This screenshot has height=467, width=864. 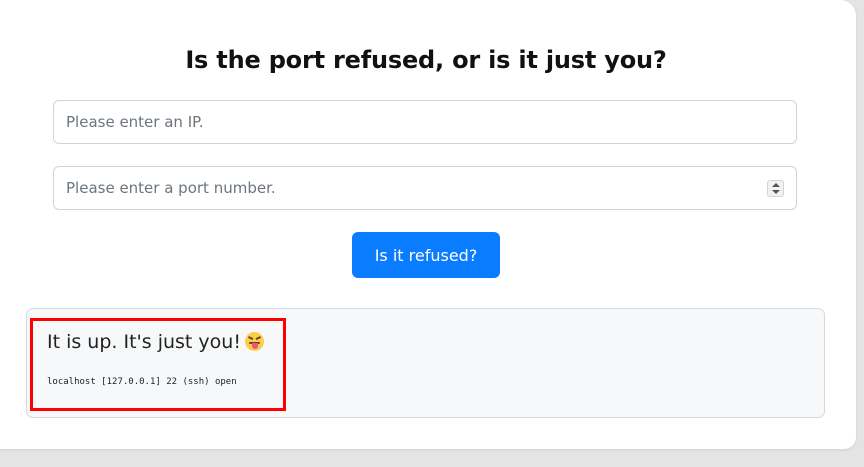 I want to click on port-field-container, so click(x=425, y=188).